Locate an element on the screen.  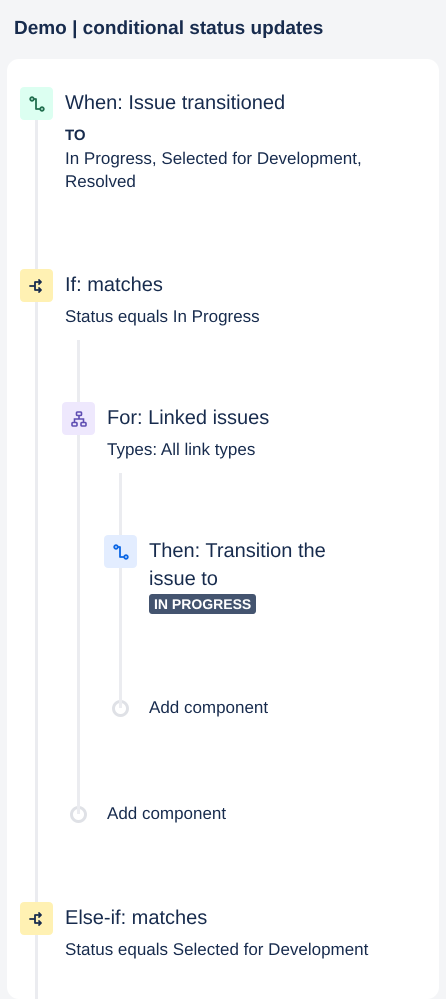
step-detail: Status equals In Progress is located at coordinates (162, 317).